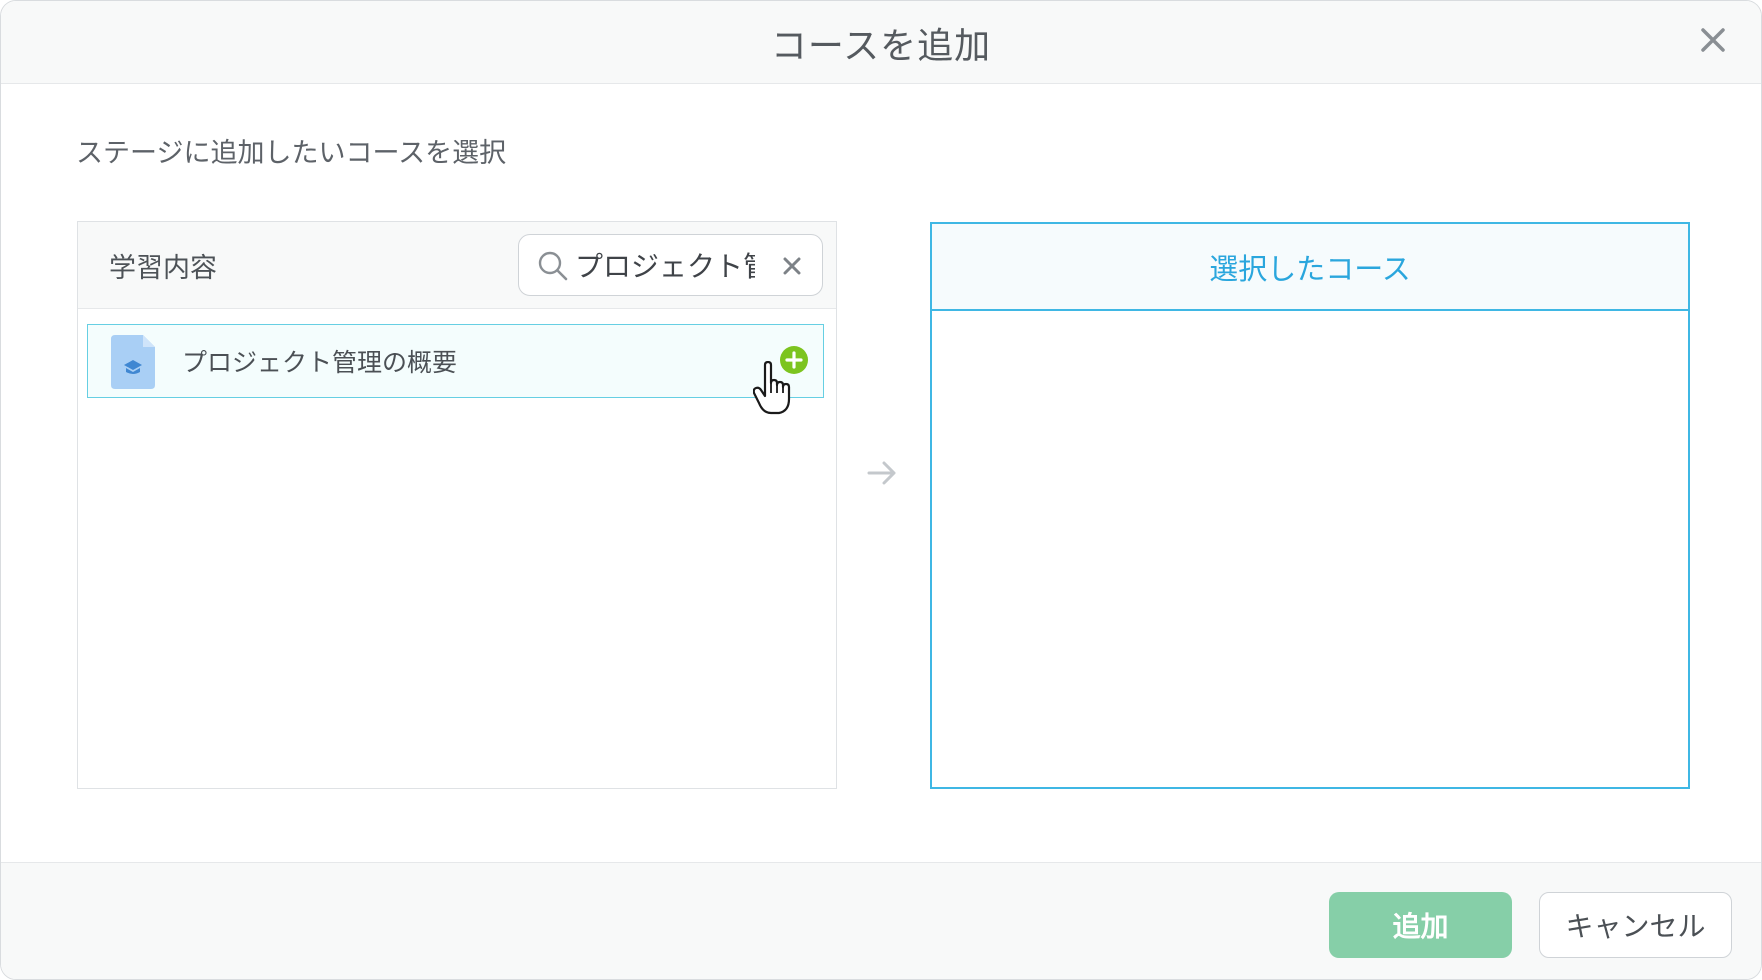 Image resolution: width=1762 pixels, height=980 pixels. What do you see at coordinates (881, 46) in the screenshot?
I see `dialog-title: コースを追加` at bounding box center [881, 46].